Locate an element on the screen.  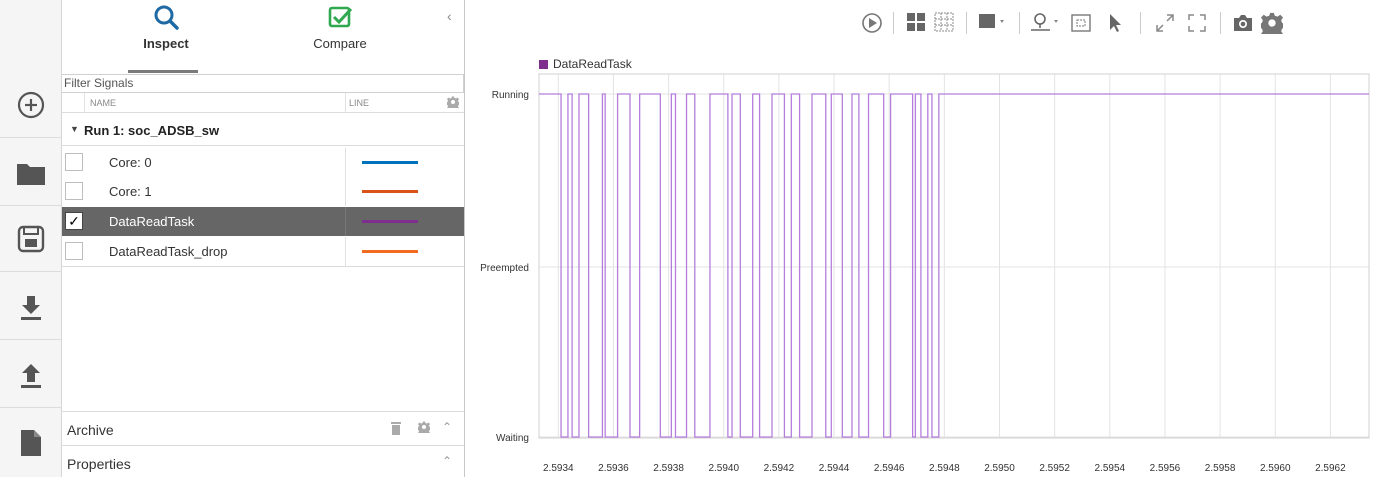
y-axis-labels: Waiting Preempted Running is located at coordinates (504, 267).